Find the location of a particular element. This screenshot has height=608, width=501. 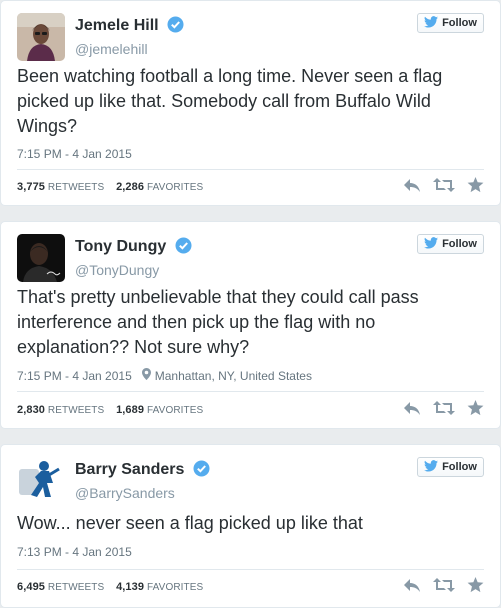

tweet-header: Tony Dungy @TonyDungy Follow is located at coordinates (250, 259).